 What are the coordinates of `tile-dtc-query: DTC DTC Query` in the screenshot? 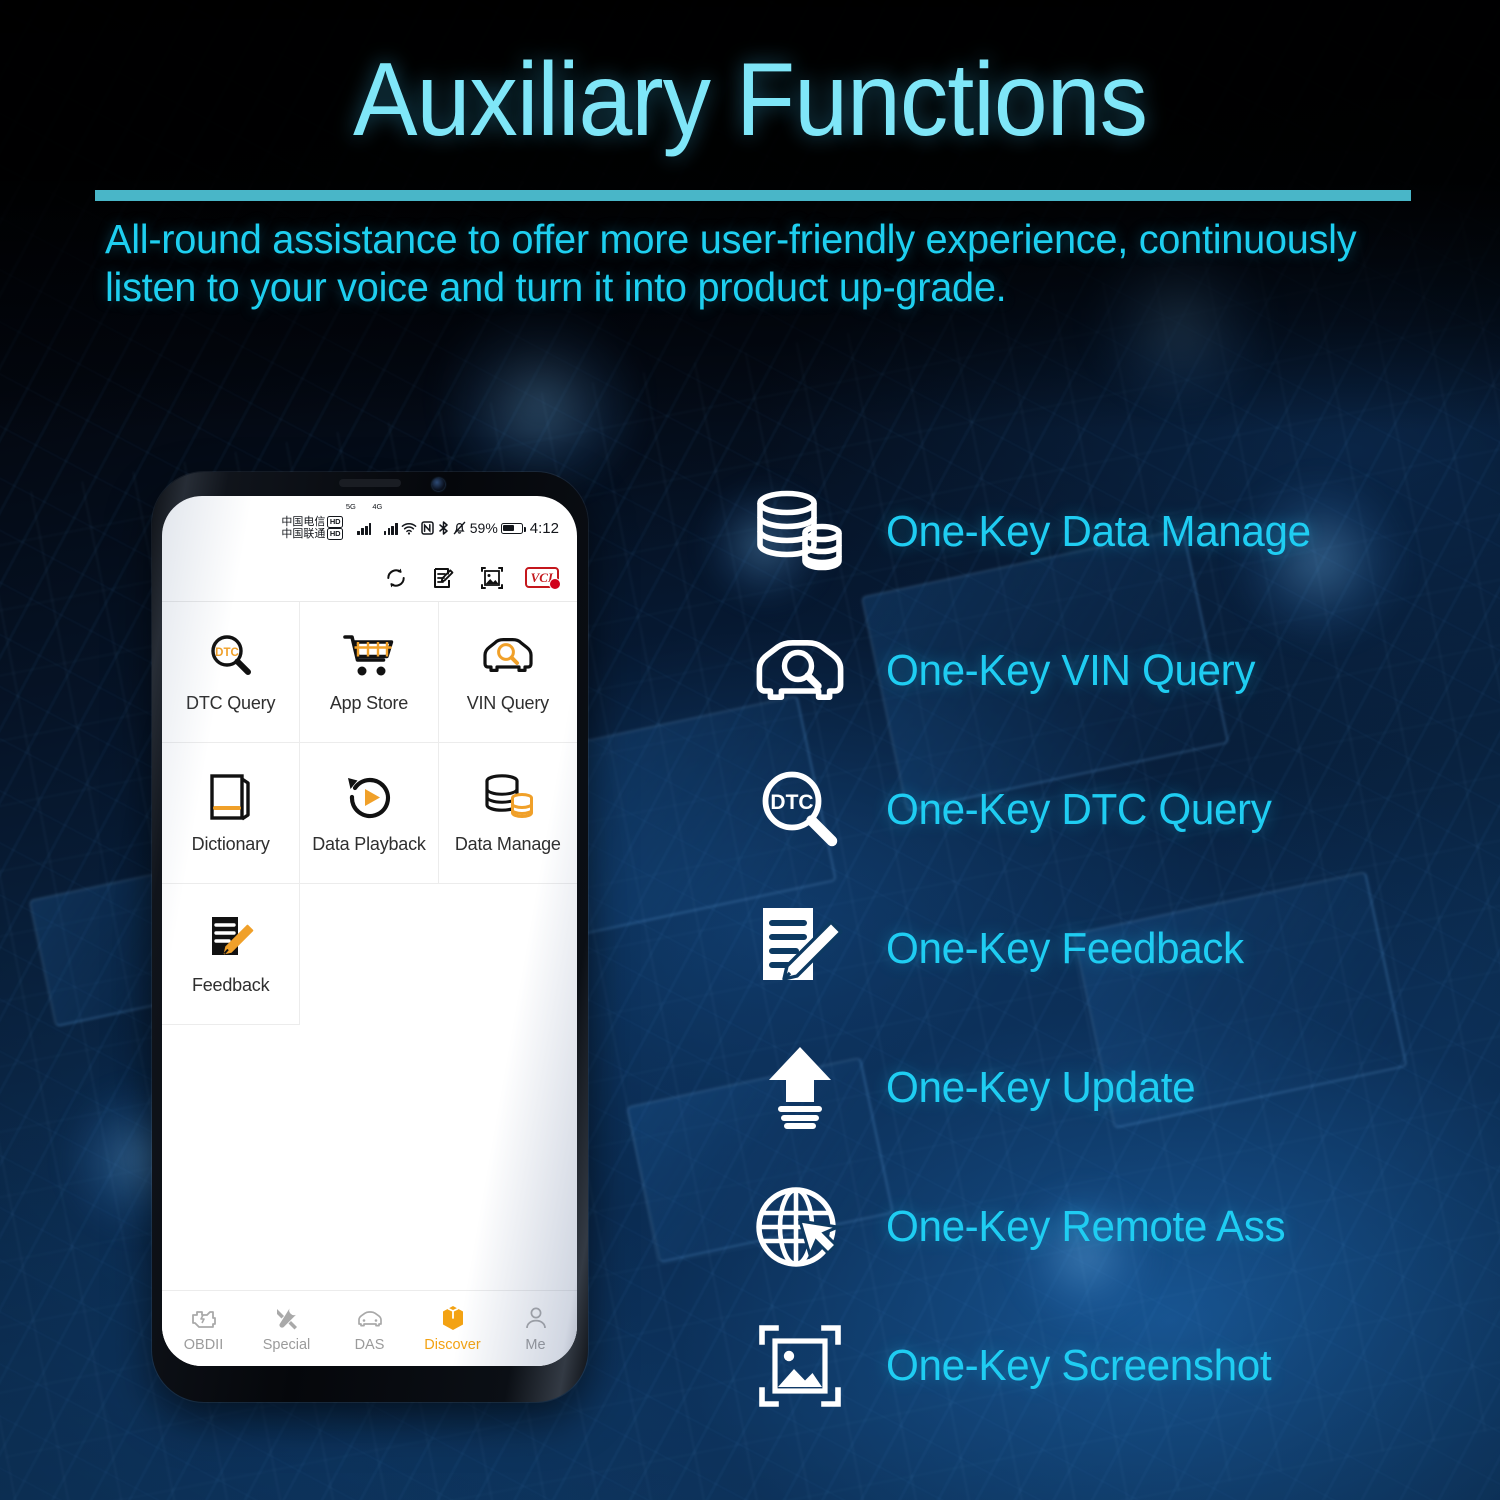 It's located at (231, 672).